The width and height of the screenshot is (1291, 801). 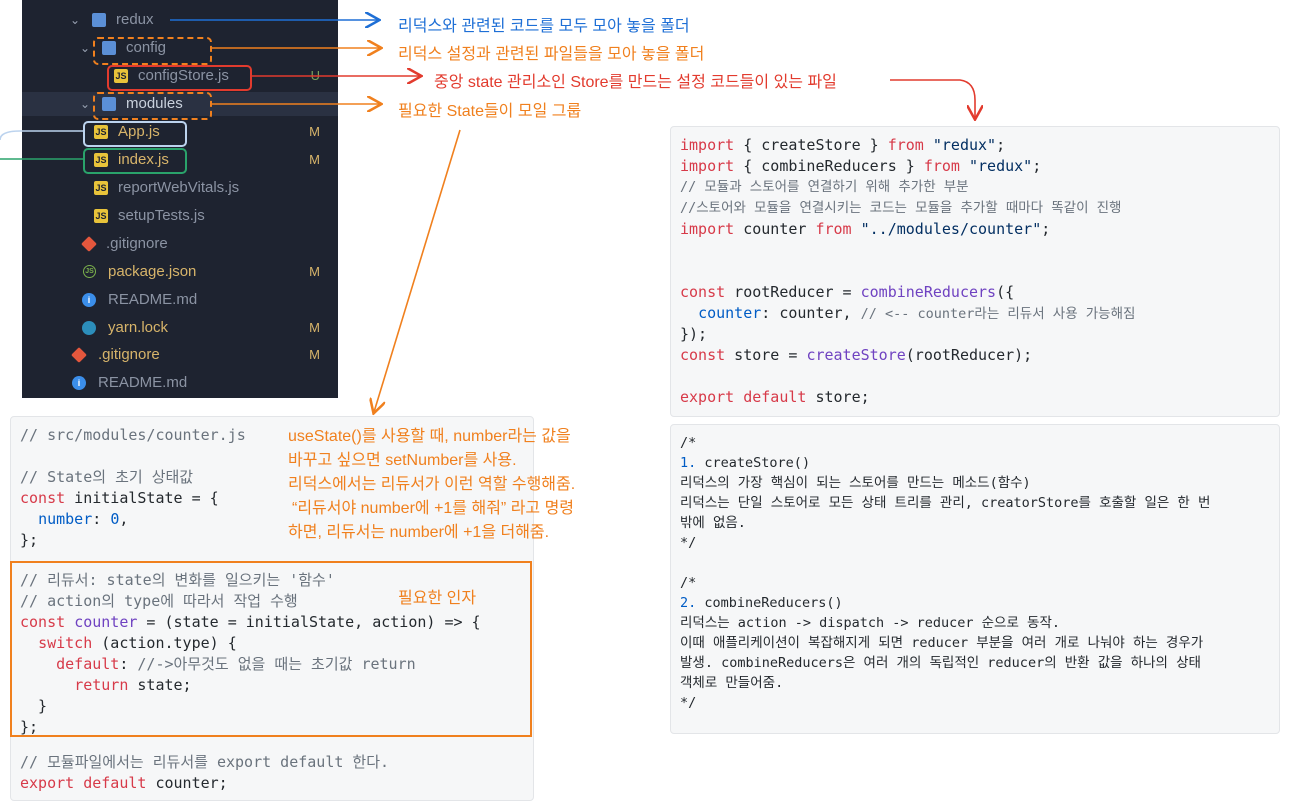 What do you see at coordinates (133, 435) in the screenshot?
I see `code-comment: // src/modules/counter.js` at bounding box center [133, 435].